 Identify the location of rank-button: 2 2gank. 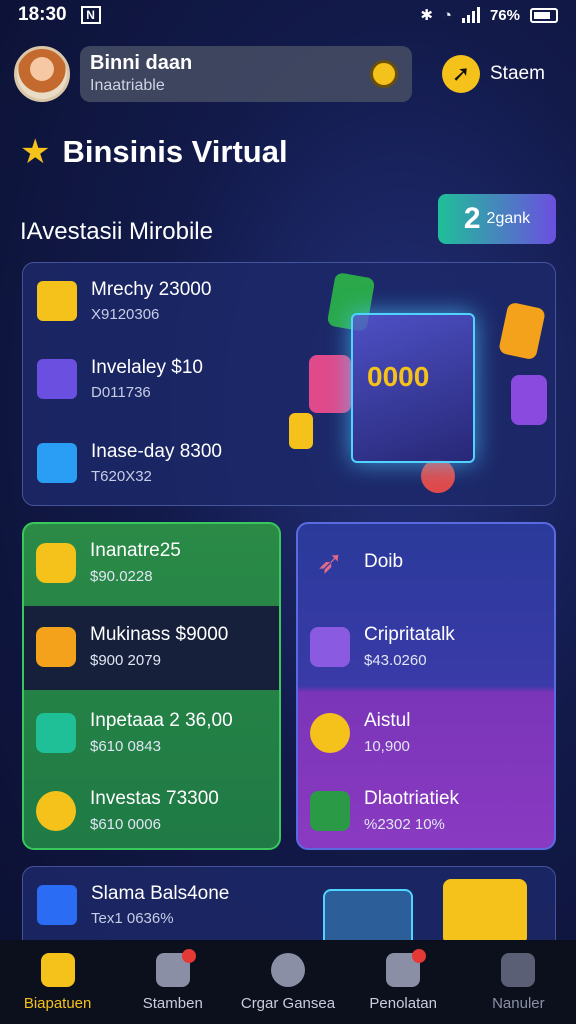
(497, 219).